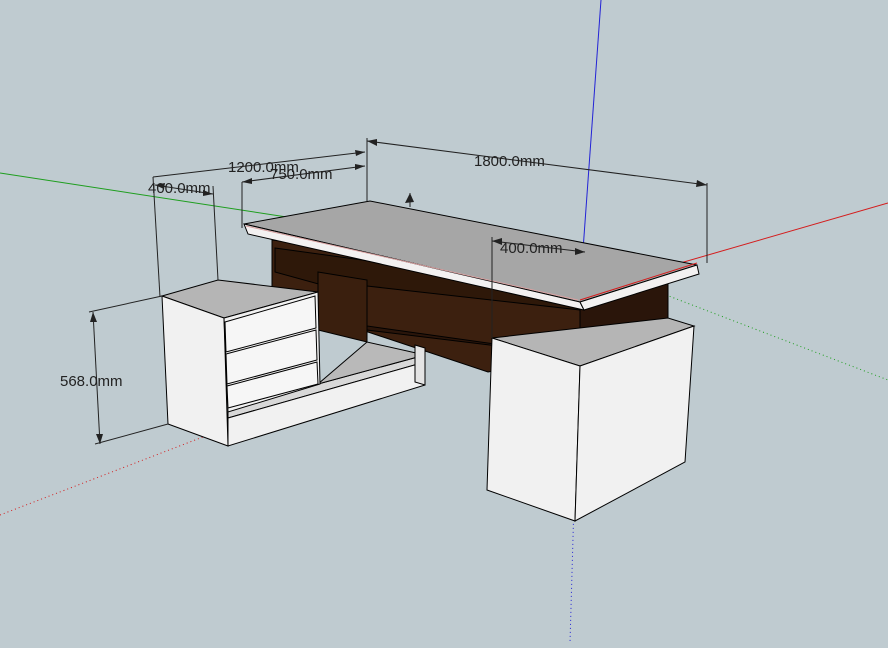 The image size is (888, 648). I want to click on right-pedestal, so click(591, 419).